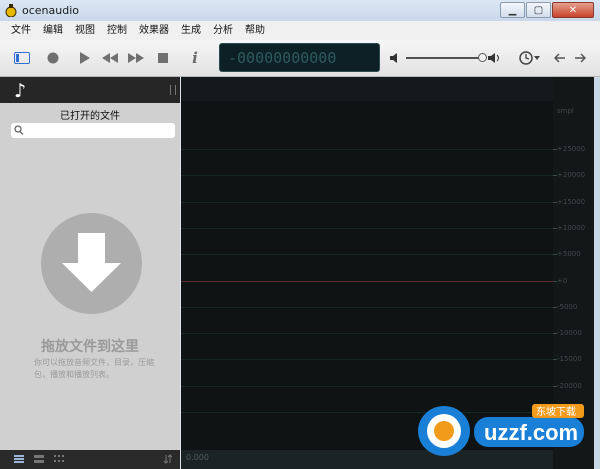 Image resolution: width=600 pixels, height=469 pixels. Describe the element at coordinates (300, 30) in the screenshot. I see `menu-bar: 文件 编辑 视图 控制 效果器 生成 分析 帮助` at that location.